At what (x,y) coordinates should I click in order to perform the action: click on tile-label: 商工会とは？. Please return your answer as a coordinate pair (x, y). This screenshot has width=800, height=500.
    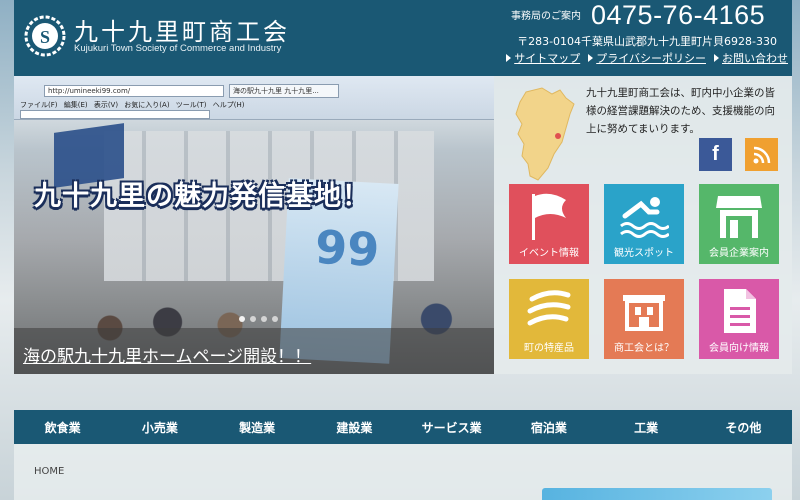
    Looking at the image, I should click on (644, 348).